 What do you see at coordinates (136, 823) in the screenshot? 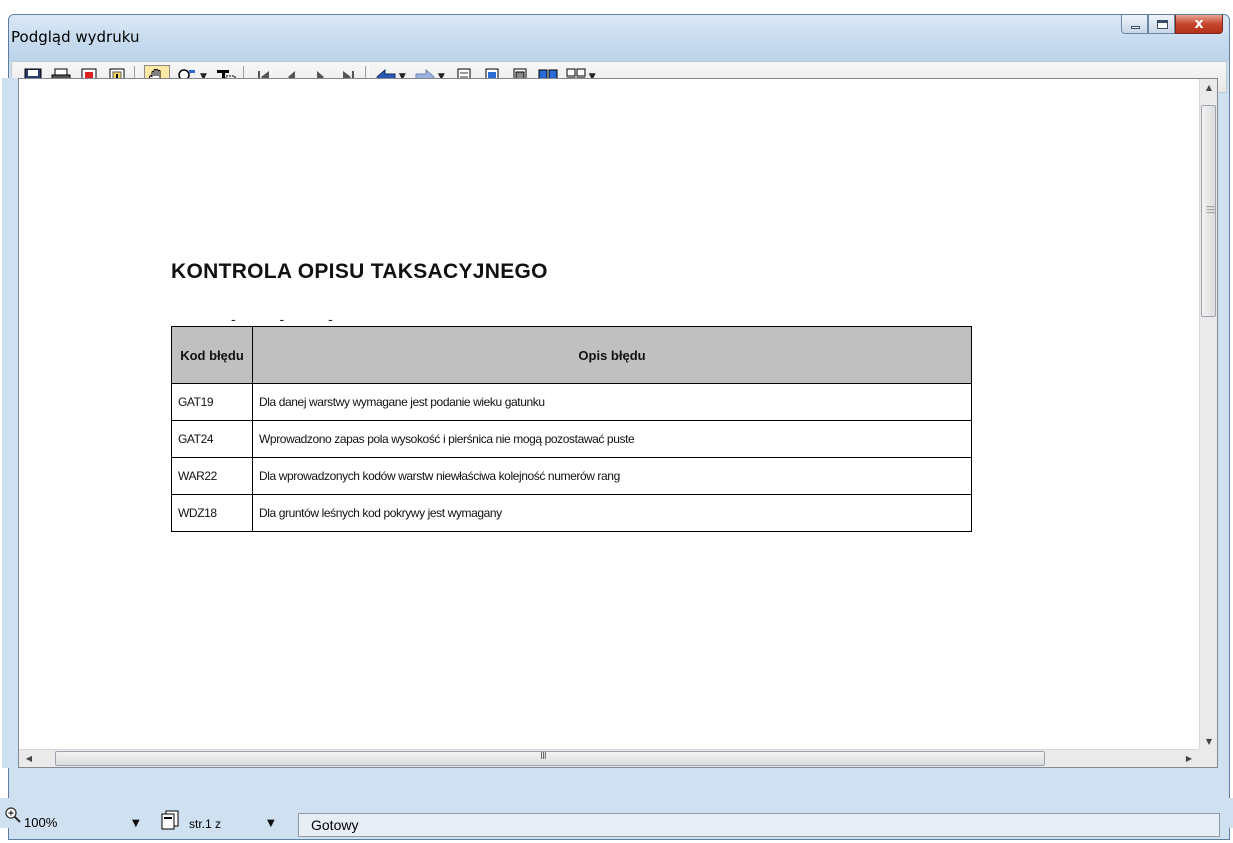
I see `zoom-dropdown-arrow: ▼` at bounding box center [136, 823].